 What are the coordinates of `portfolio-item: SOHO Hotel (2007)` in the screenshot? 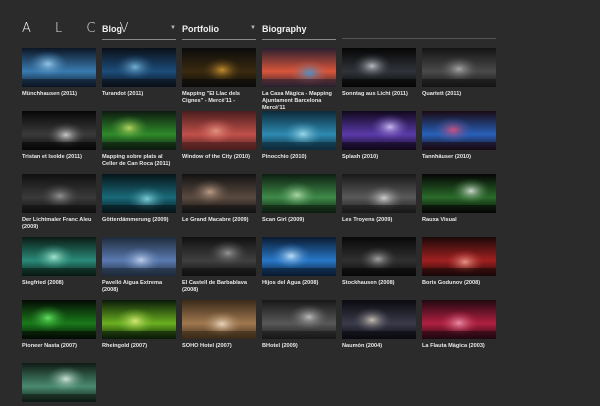 It's located at (219, 325).